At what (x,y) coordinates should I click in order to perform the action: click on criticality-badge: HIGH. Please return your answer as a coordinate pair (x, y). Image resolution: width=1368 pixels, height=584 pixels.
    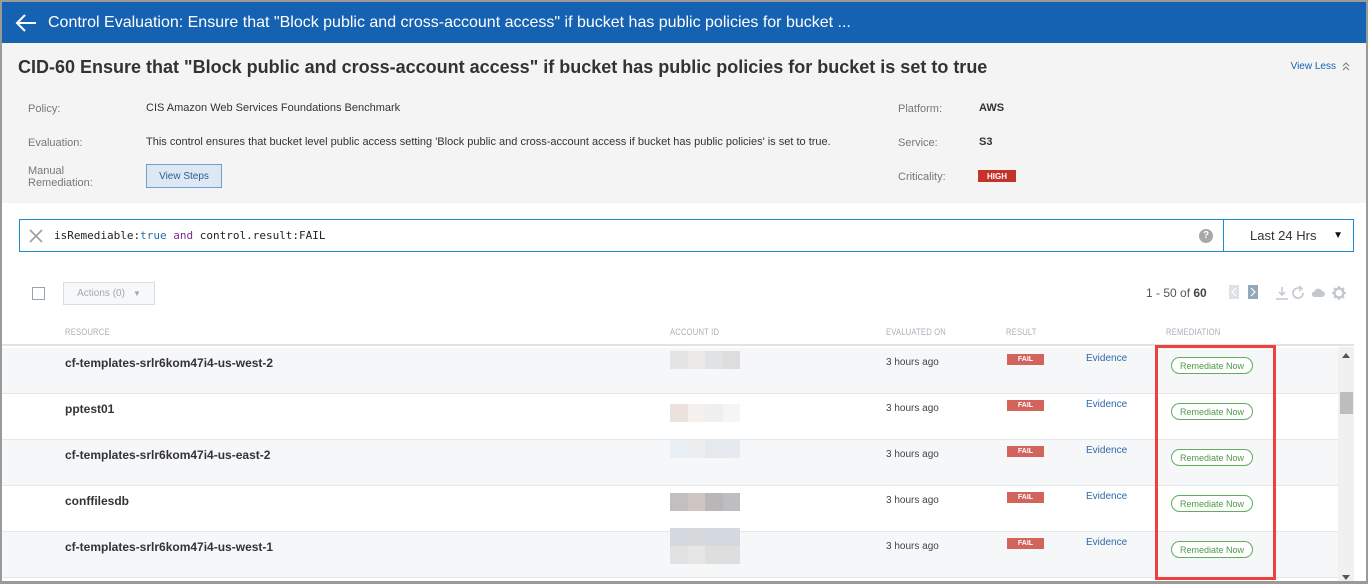
    Looking at the image, I should click on (997, 176).